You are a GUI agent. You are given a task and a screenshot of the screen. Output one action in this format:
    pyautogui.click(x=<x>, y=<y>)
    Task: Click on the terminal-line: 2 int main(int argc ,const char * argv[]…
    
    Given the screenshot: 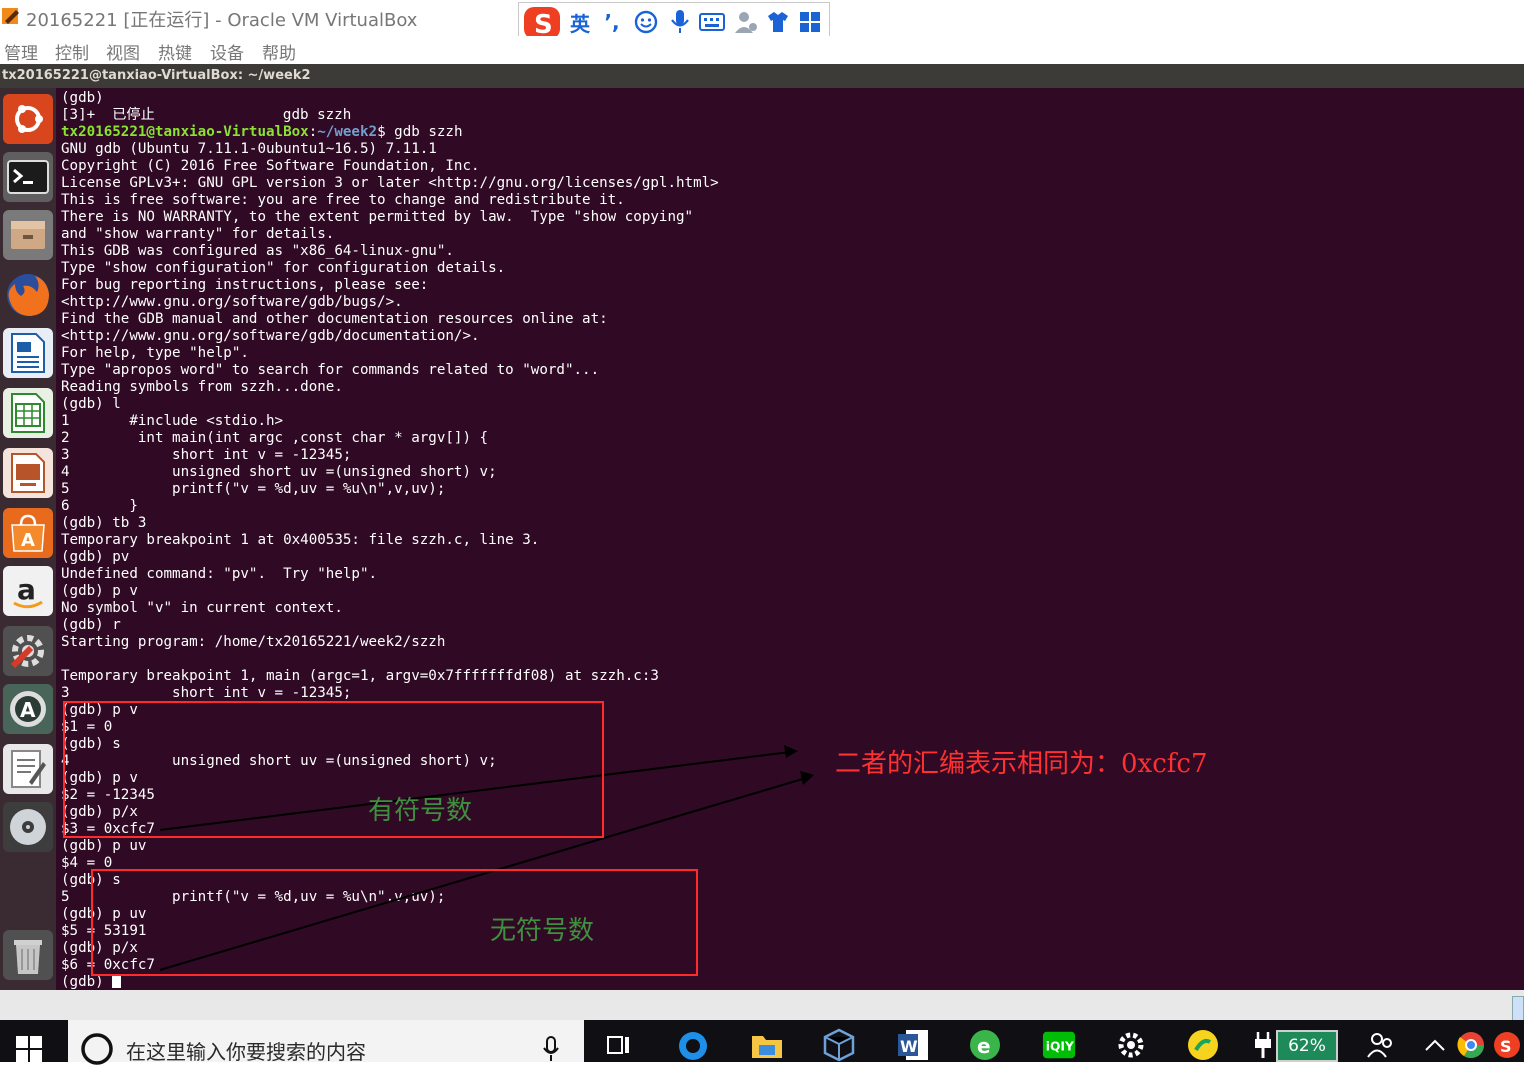 What is the action you would take?
    pyautogui.click(x=275, y=438)
    